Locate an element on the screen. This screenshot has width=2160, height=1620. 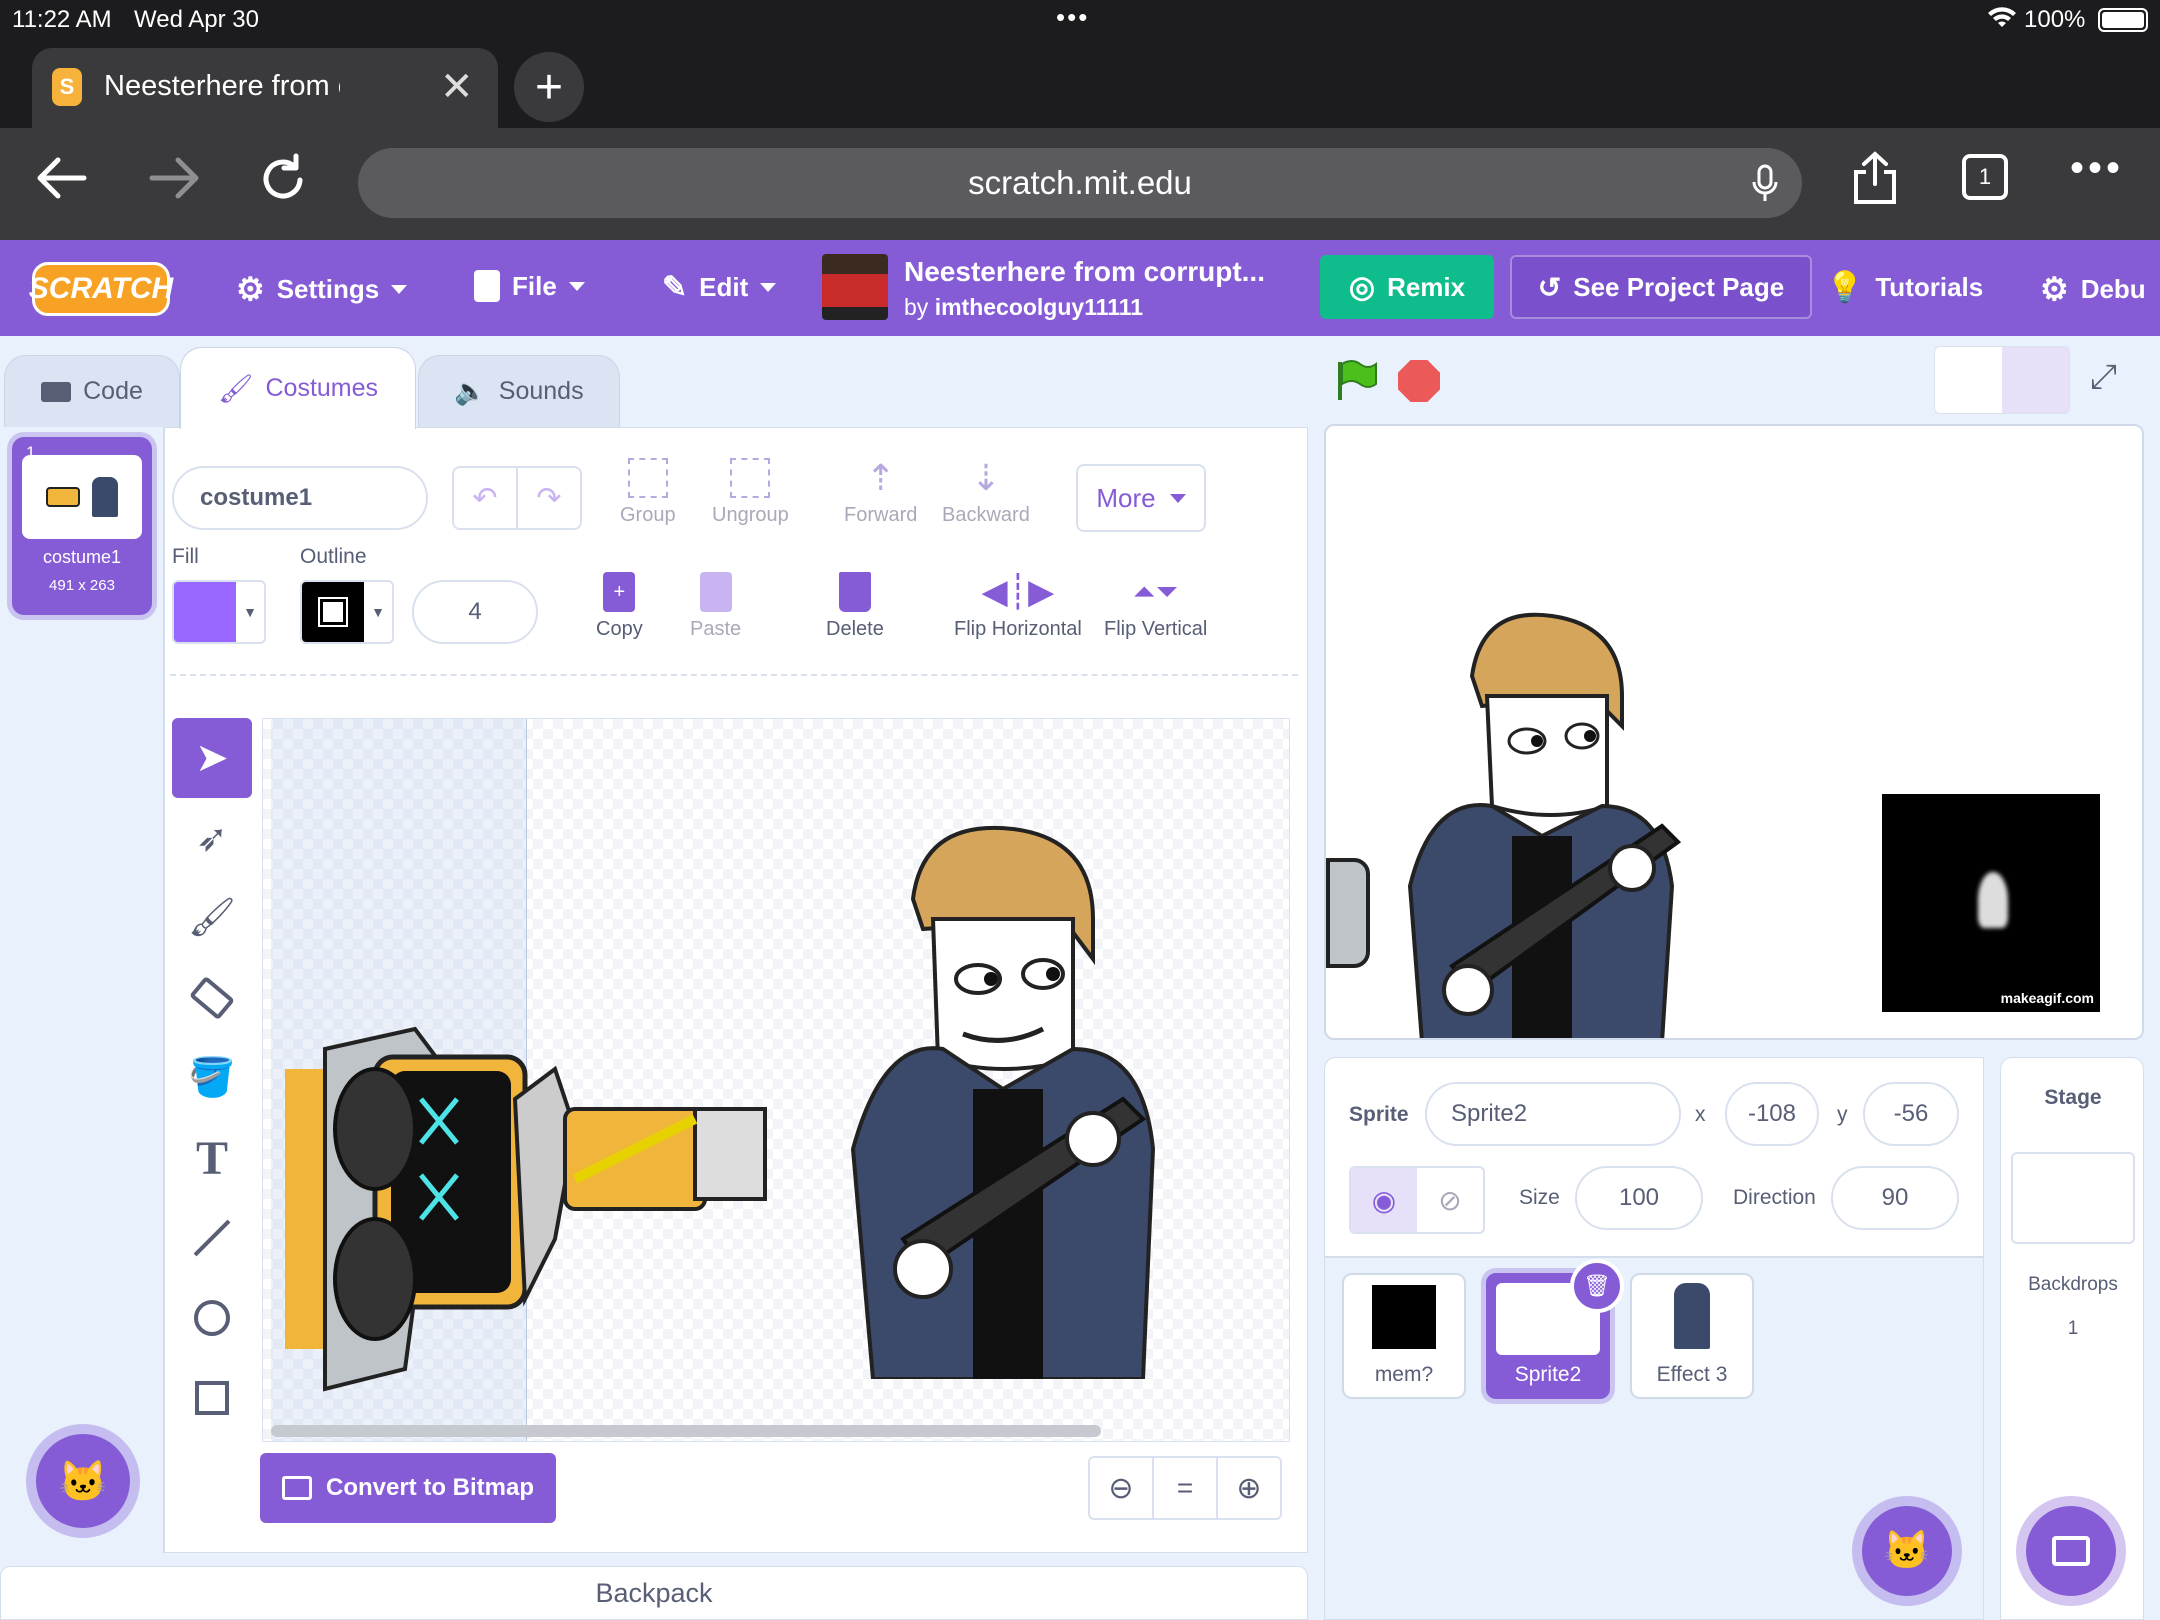
rectangle-icon is located at coordinates (212, 1398).